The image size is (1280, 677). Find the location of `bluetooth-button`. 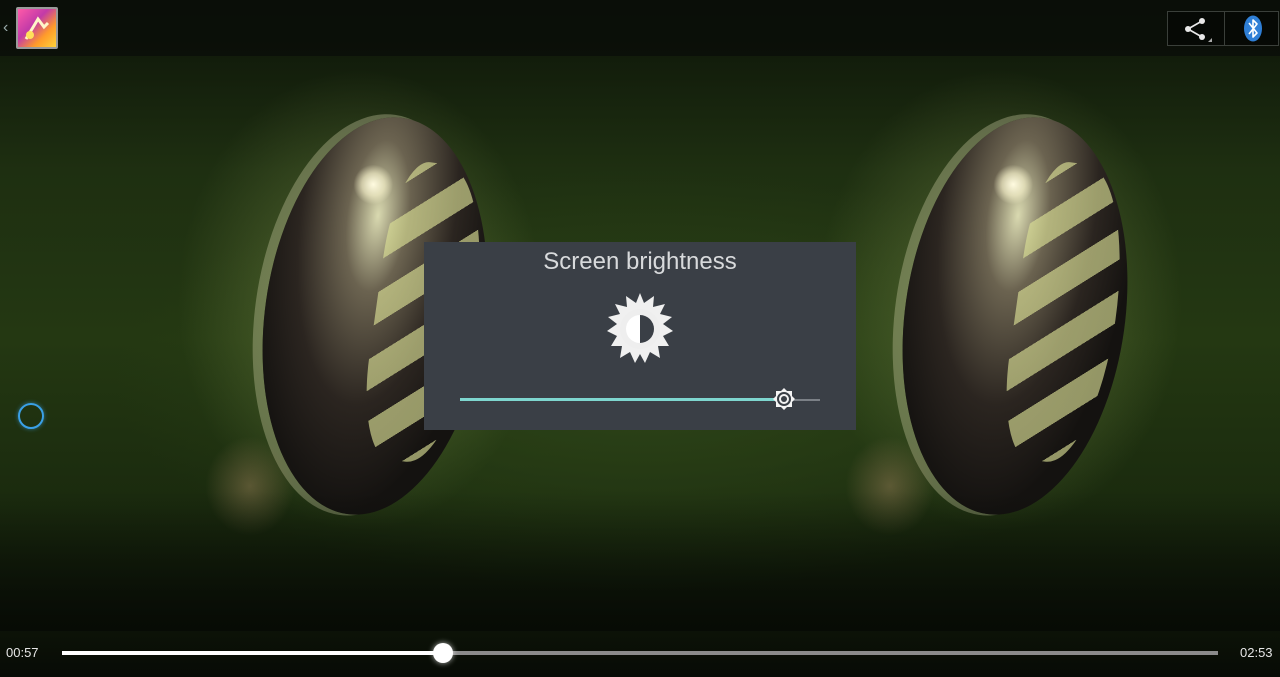

bluetooth-button is located at coordinates (1251, 28).